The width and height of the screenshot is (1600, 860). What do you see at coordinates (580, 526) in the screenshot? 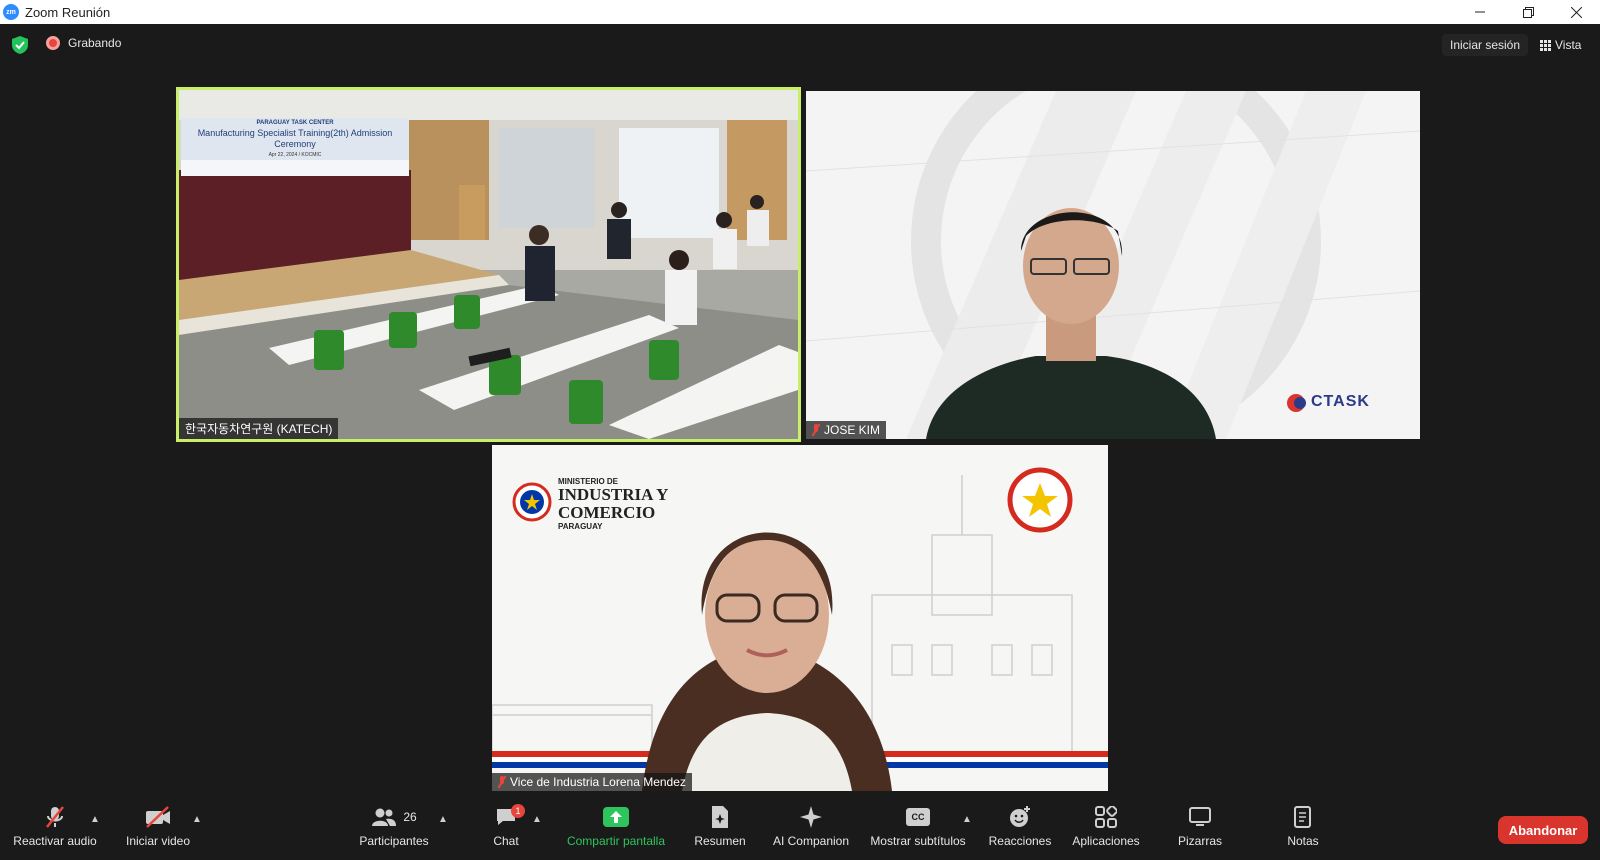
I see `ministry-line4: PARAGUAY` at bounding box center [580, 526].